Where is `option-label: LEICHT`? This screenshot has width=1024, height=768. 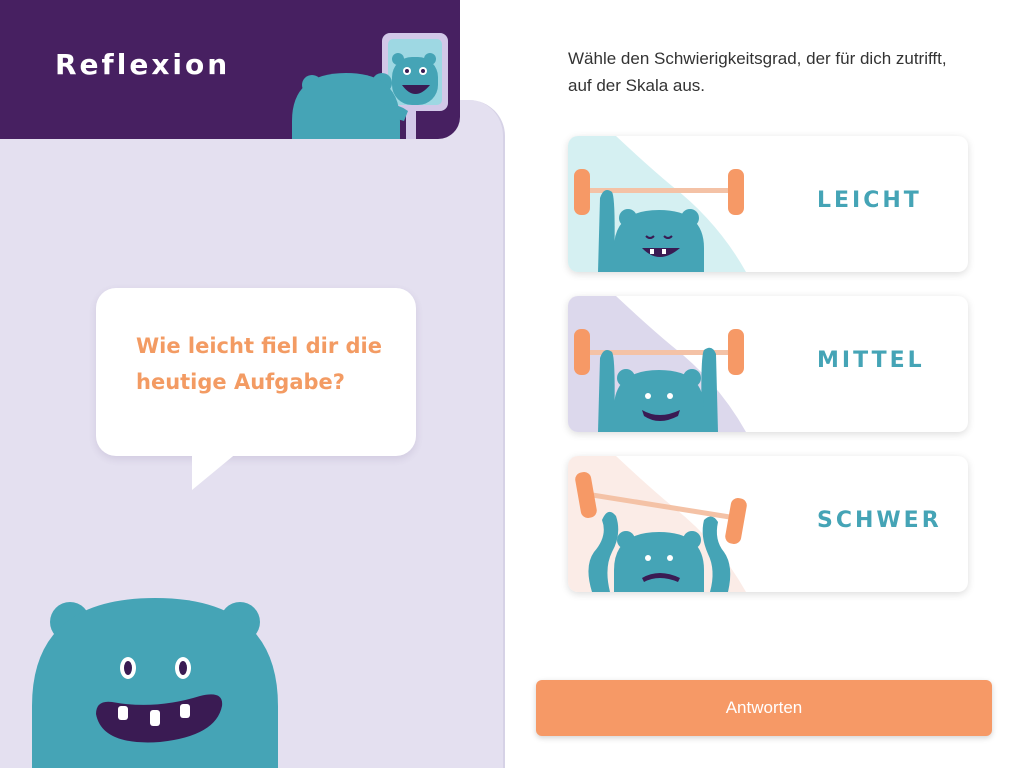
option-label: LEICHT is located at coordinates (869, 200).